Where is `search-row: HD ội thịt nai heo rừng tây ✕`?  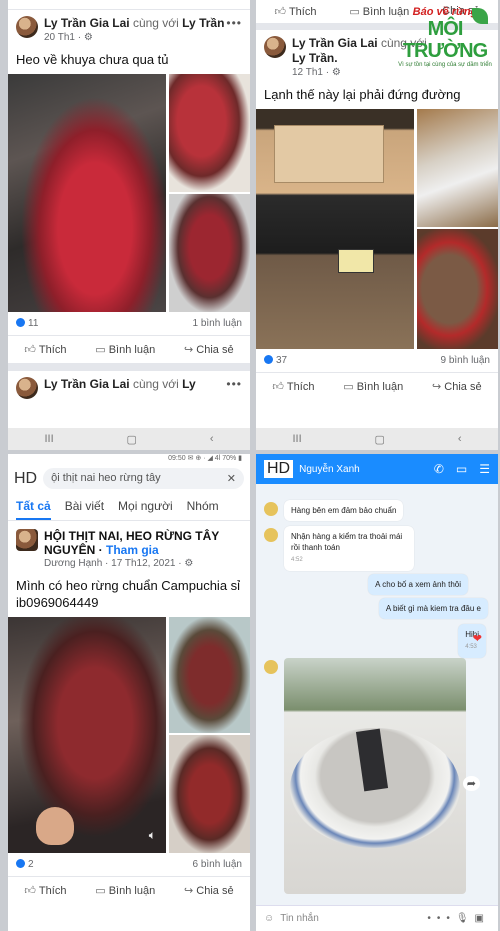
search-row: HD ội thịt nai heo rừng tây ✕ is located at coordinates (129, 478).